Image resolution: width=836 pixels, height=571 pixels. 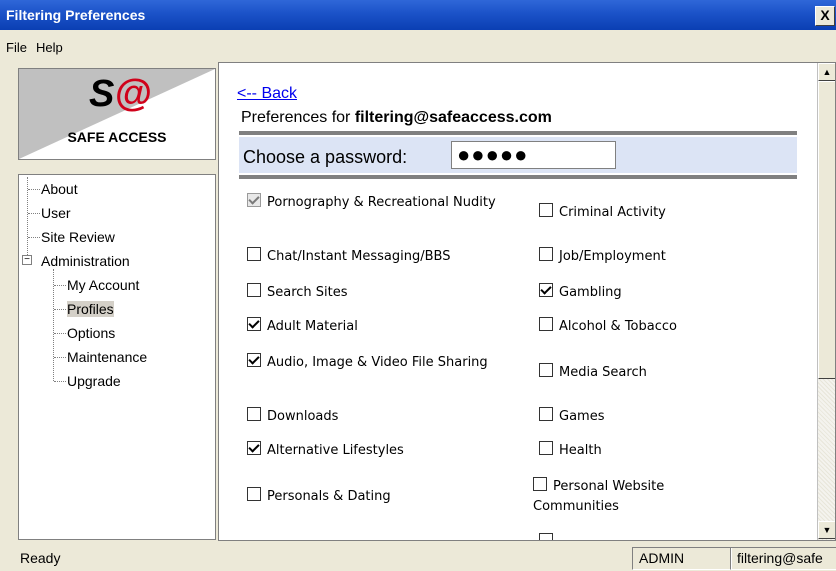 I want to click on tree-item-my-account: My Account, so click(x=103, y=285).